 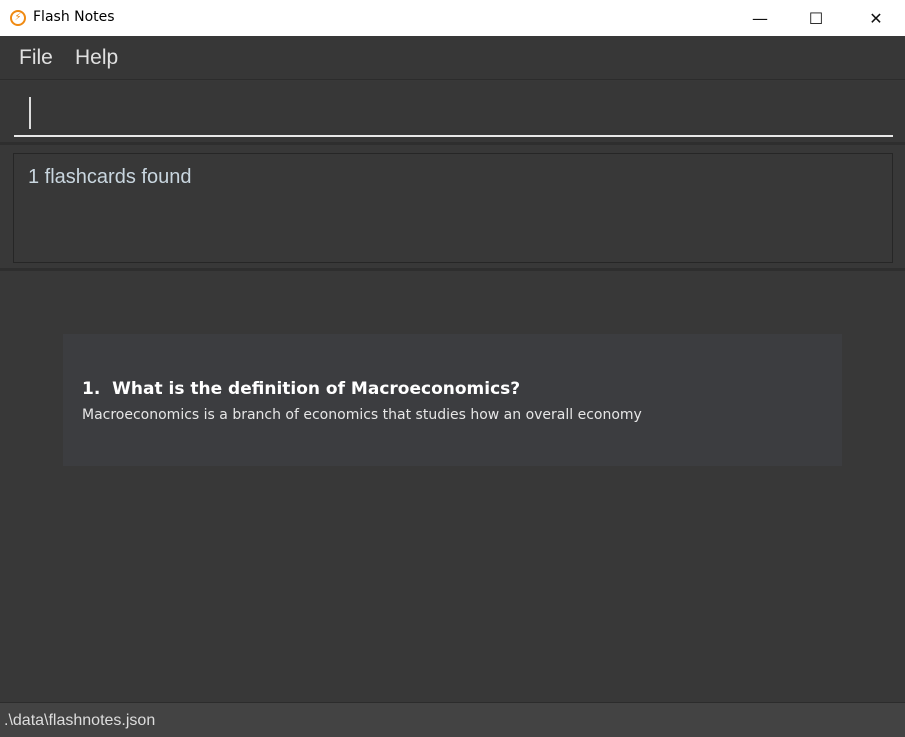 What do you see at coordinates (452, 58) in the screenshot?
I see `menu-bar: File Help` at bounding box center [452, 58].